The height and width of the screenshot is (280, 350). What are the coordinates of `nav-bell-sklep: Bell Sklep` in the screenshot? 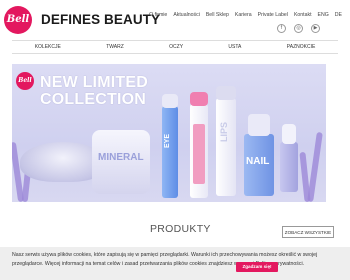 It's located at (217, 15).